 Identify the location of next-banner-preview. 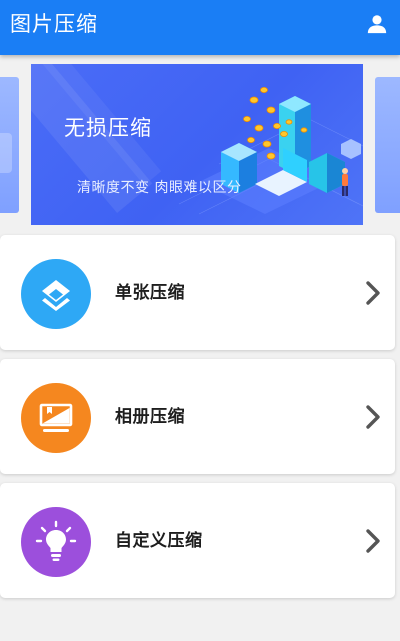
(387, 145).